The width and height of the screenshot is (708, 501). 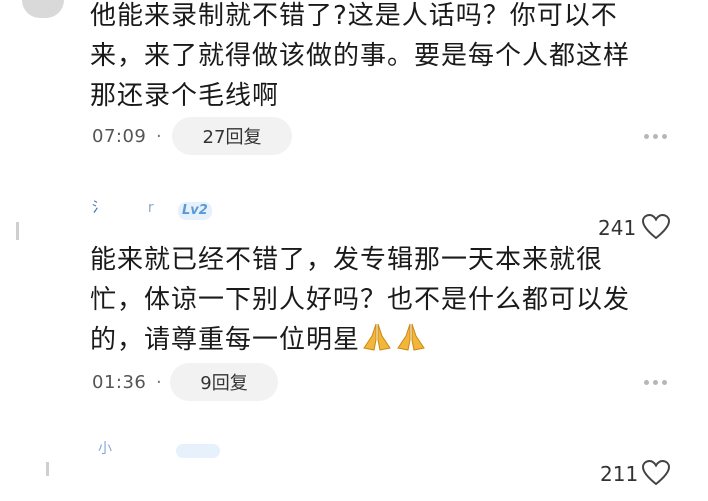 What do you see at coordinates (43, 9) in the screenshot?
I see `avatar` at bounding box center [43, 9].